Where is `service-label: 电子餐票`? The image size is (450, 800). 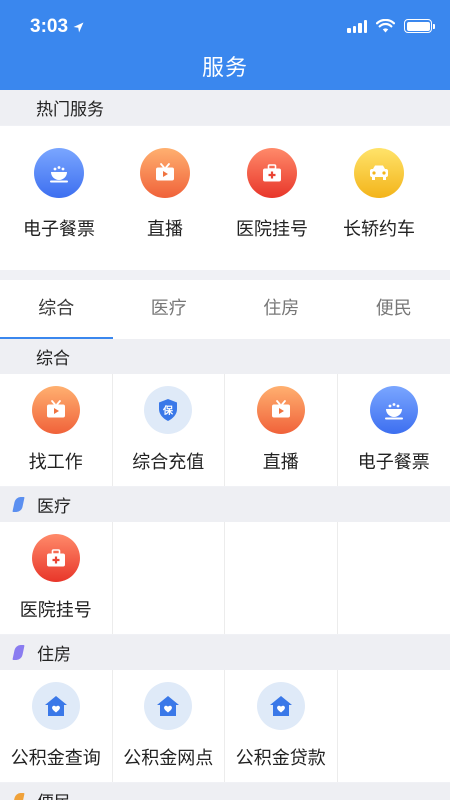
service-label: 电子餐票 is located at coordinates (393, 462).